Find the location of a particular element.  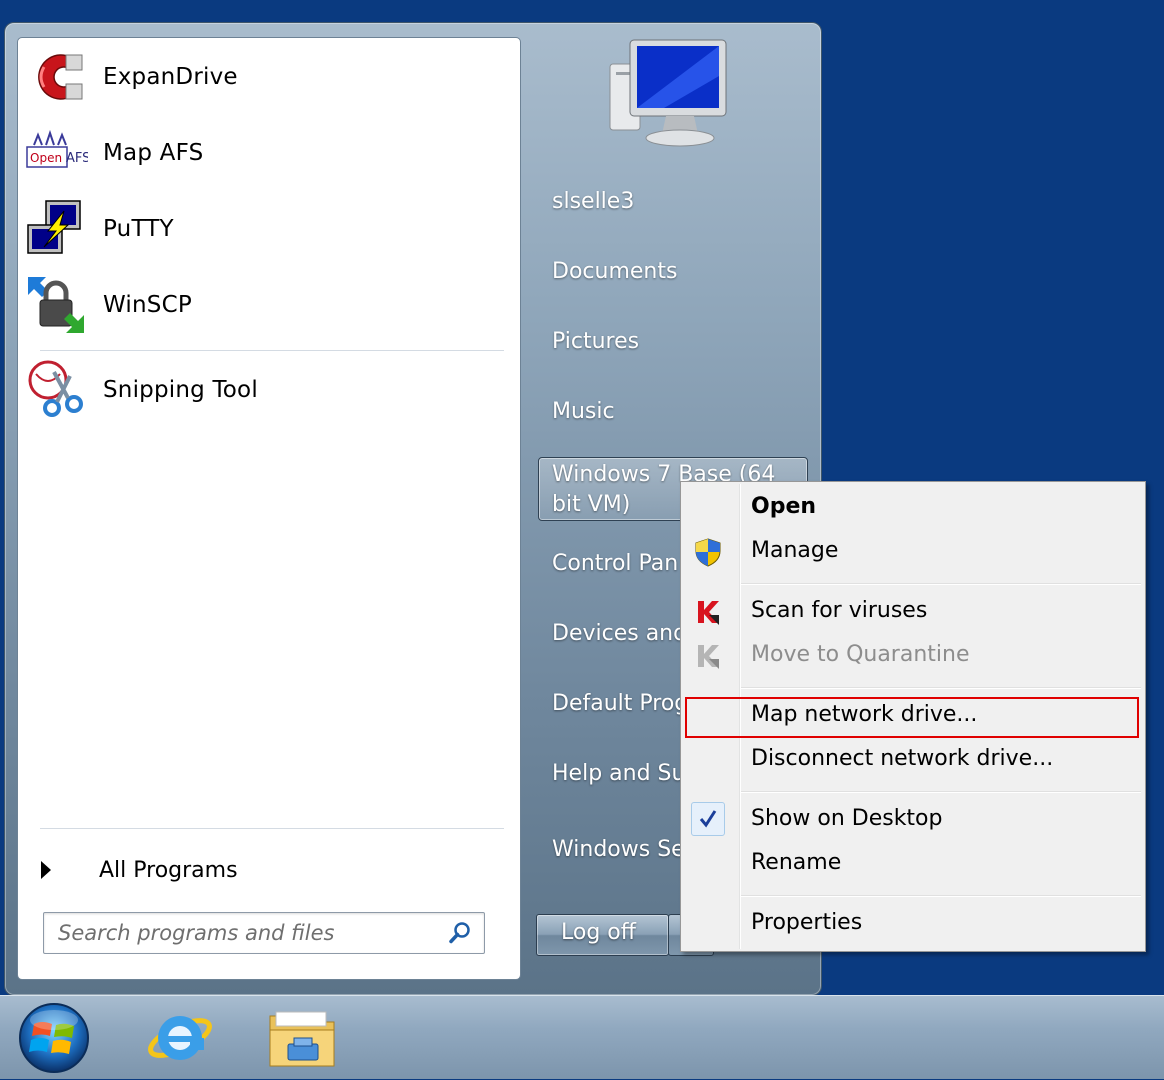

windows-explorer-icon is located at coordinates (302, 1038).